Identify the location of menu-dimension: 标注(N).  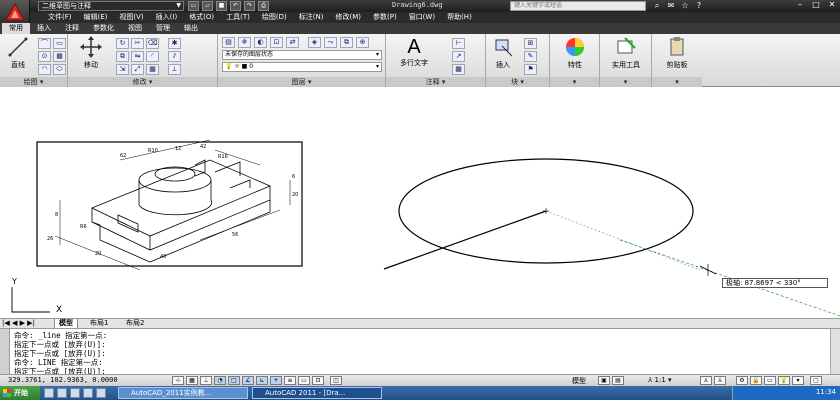
(311, 17).